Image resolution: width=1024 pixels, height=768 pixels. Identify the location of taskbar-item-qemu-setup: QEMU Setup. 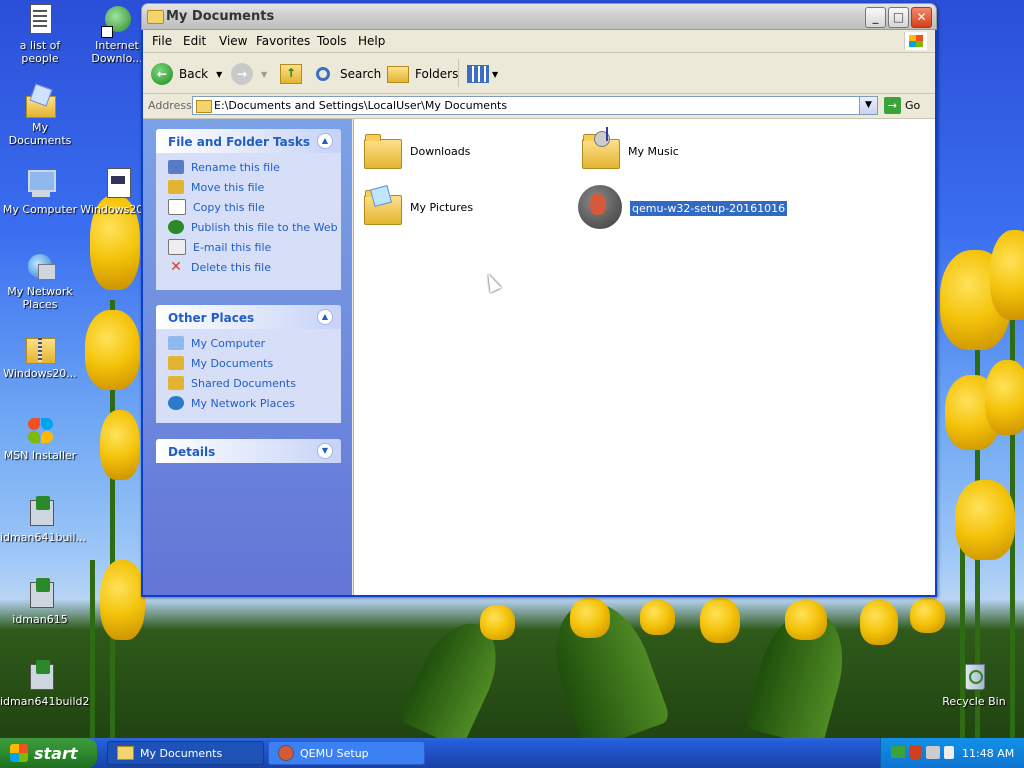
(346, 753).